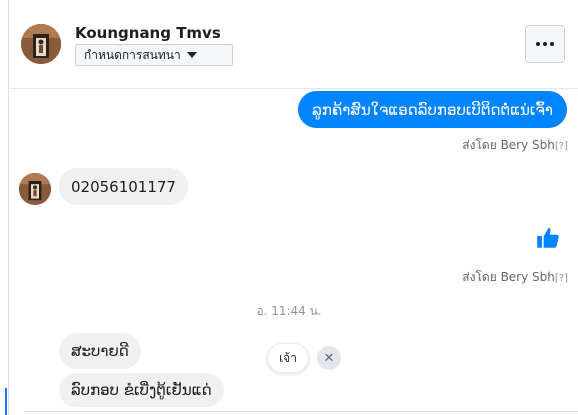  What do you see at coordinates (329, 358) in the screenshot?
I see `close-icon: ✕` at bounding box center [329, 358].